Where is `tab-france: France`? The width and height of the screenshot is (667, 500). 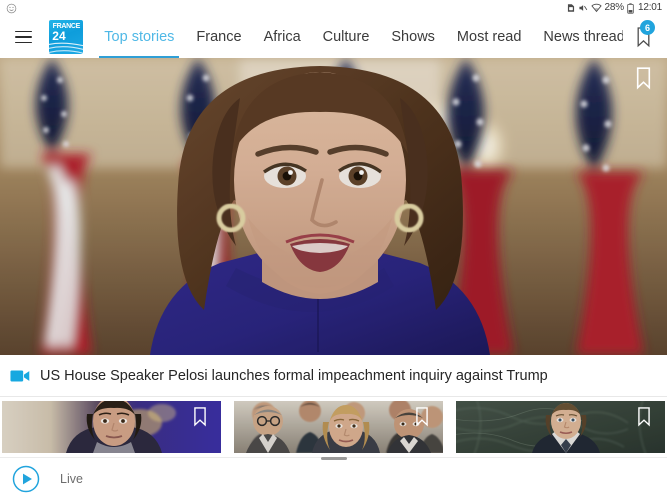
tab-france: France is located at coordinates (218, 37).